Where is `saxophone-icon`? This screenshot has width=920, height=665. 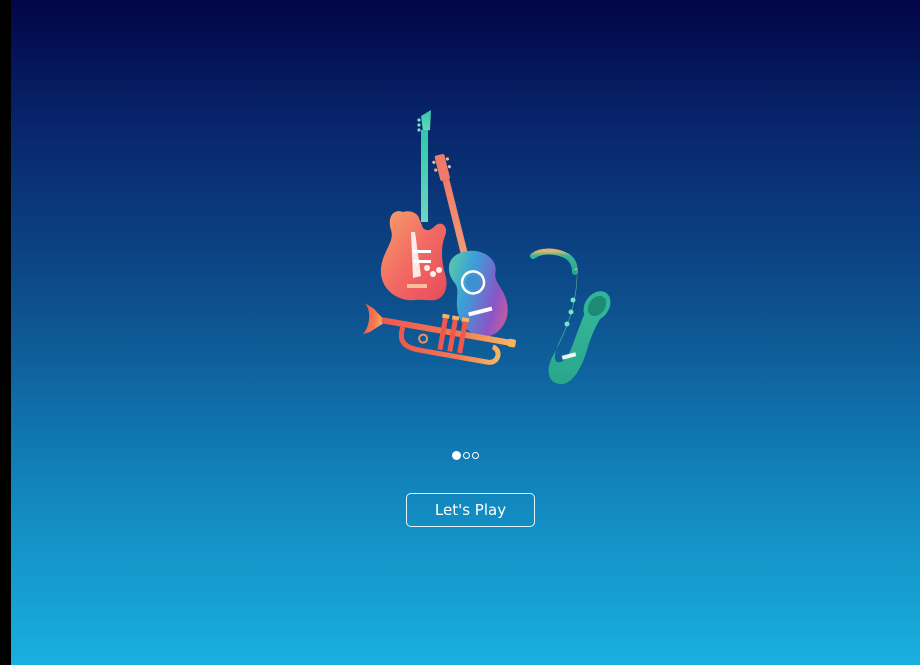
saxophone-icon is located at coordinates (570, 316).